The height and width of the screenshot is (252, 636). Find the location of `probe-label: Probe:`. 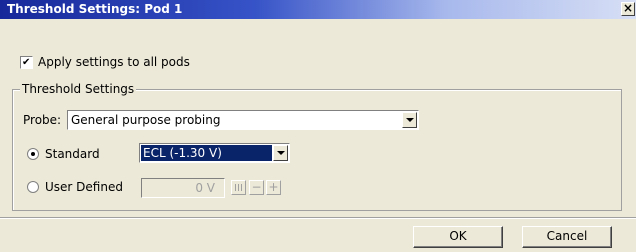

probe-label: Probe: is located at coordinates (42, 120).